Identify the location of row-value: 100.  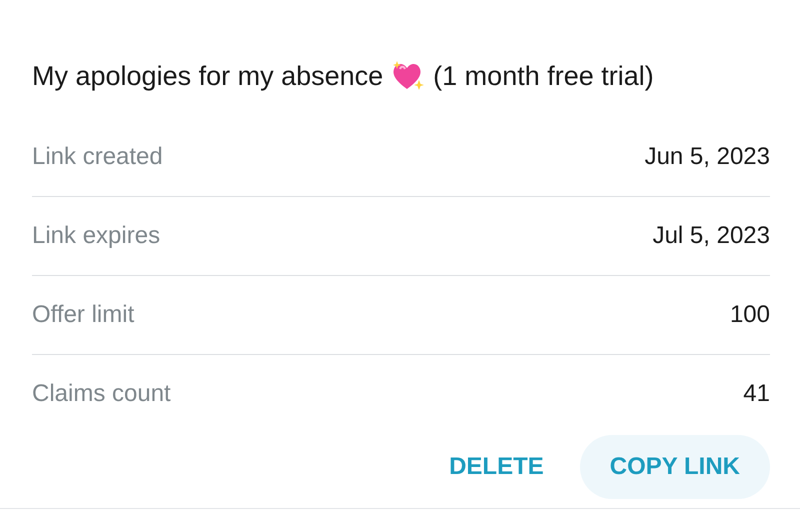
(750, 315).